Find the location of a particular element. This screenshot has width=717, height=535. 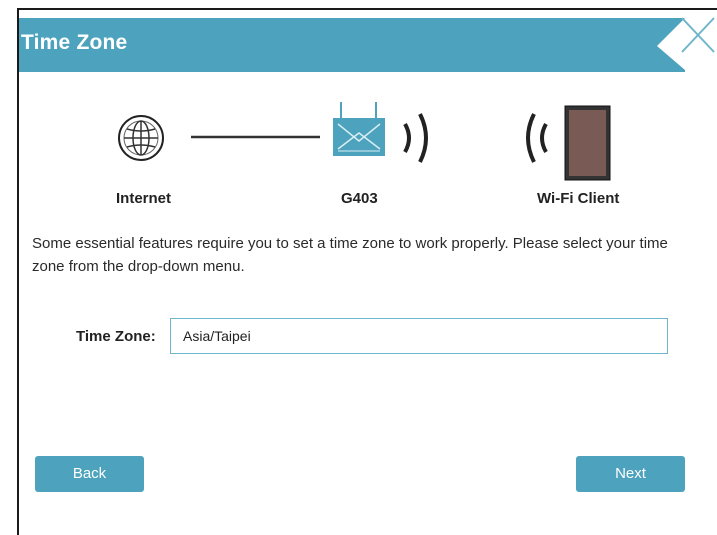

router-icon is located at coordinates (359, 129).